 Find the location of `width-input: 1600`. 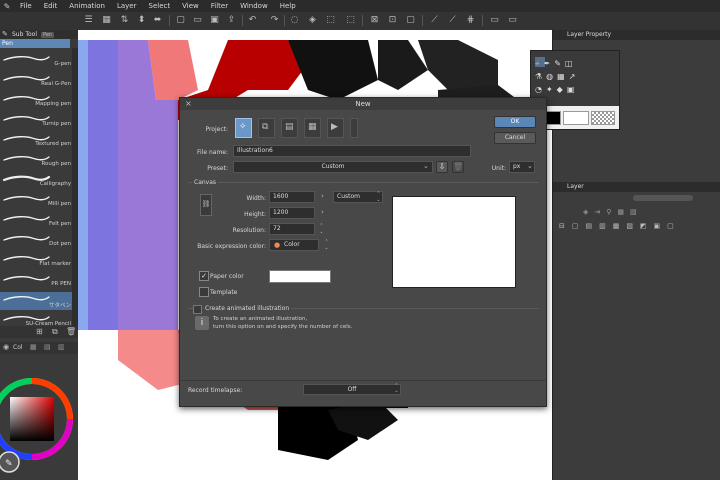

width-input: 1600 is located at coordinates (292, 197).